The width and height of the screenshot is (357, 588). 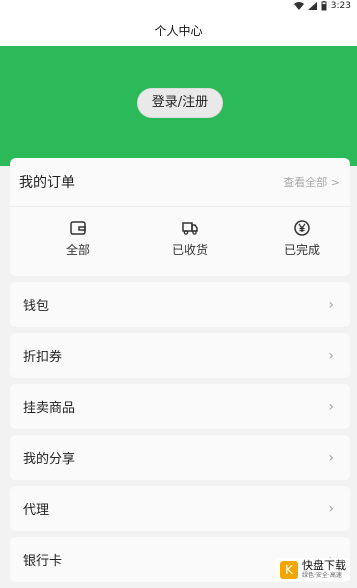 I want to click on watermark-text: 快盘下载 绿色·安全·高速, so click(x=324, y=569).